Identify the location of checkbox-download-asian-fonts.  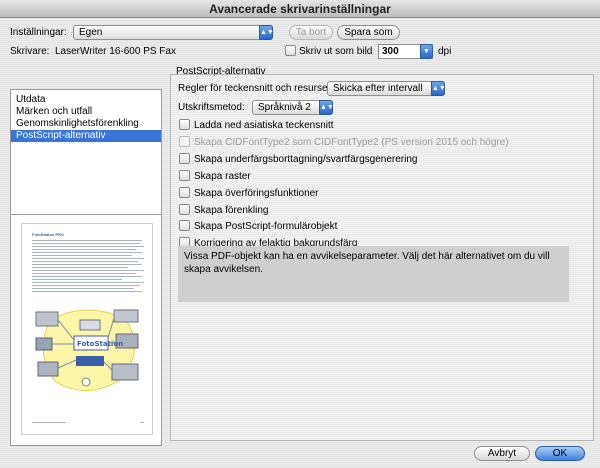
(184, 124).